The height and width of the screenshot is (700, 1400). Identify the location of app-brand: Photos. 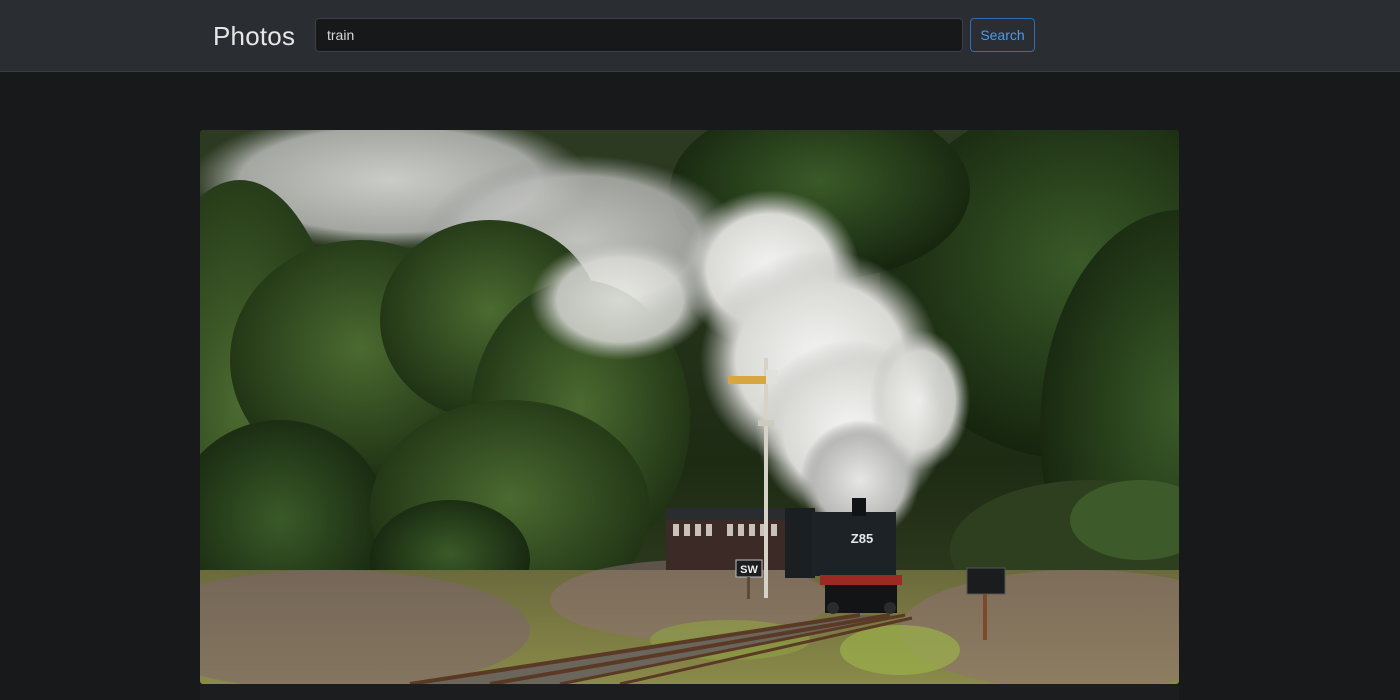
(254, 36).